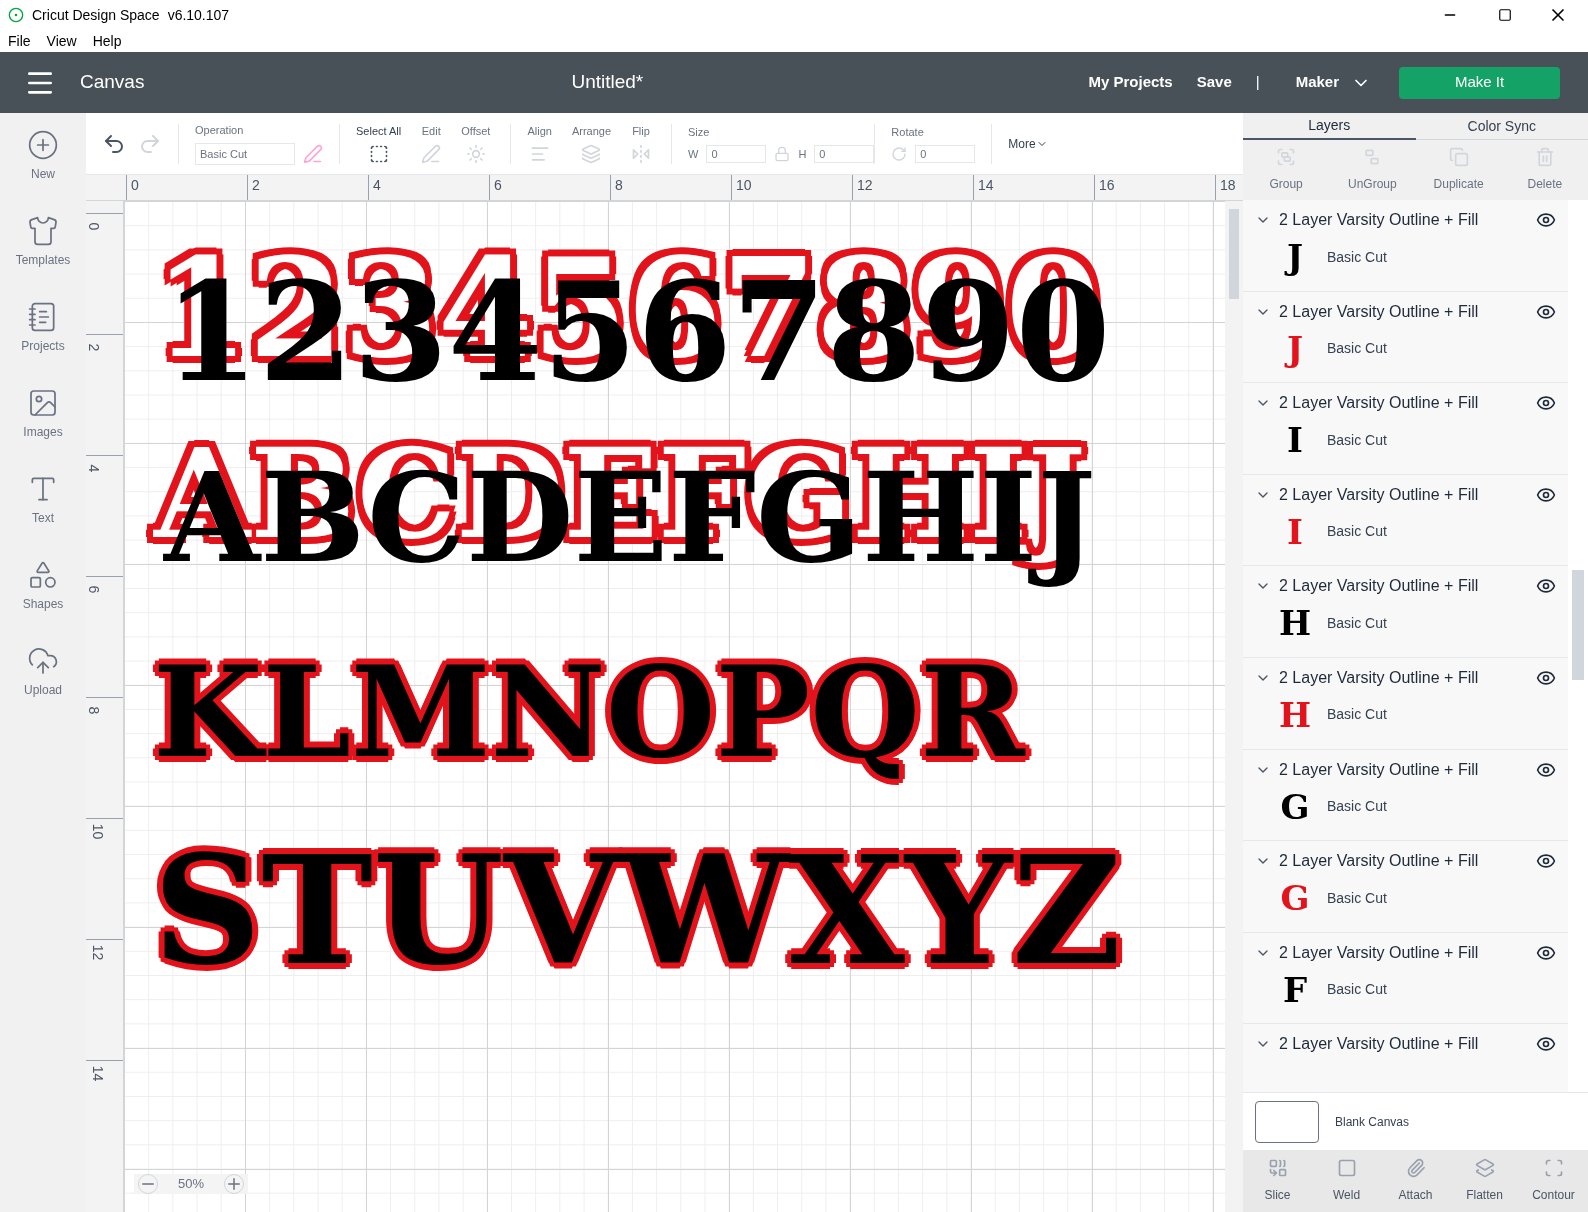 The height and width of the screenshot is (1212, 1588). What do you see at coordinates (1277, 1181) in the screenshot?
I see `bottom-action-button: Slice` at bounding box center [1277, 1181].